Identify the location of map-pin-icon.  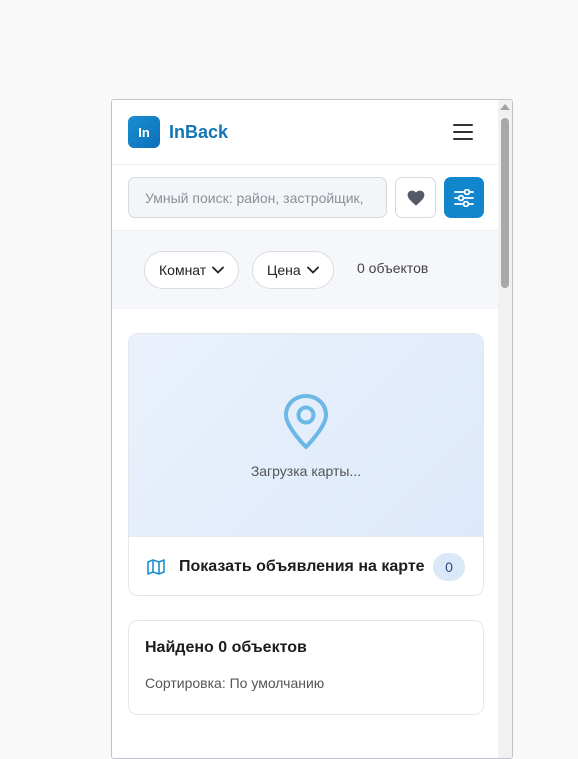
(306, 421).